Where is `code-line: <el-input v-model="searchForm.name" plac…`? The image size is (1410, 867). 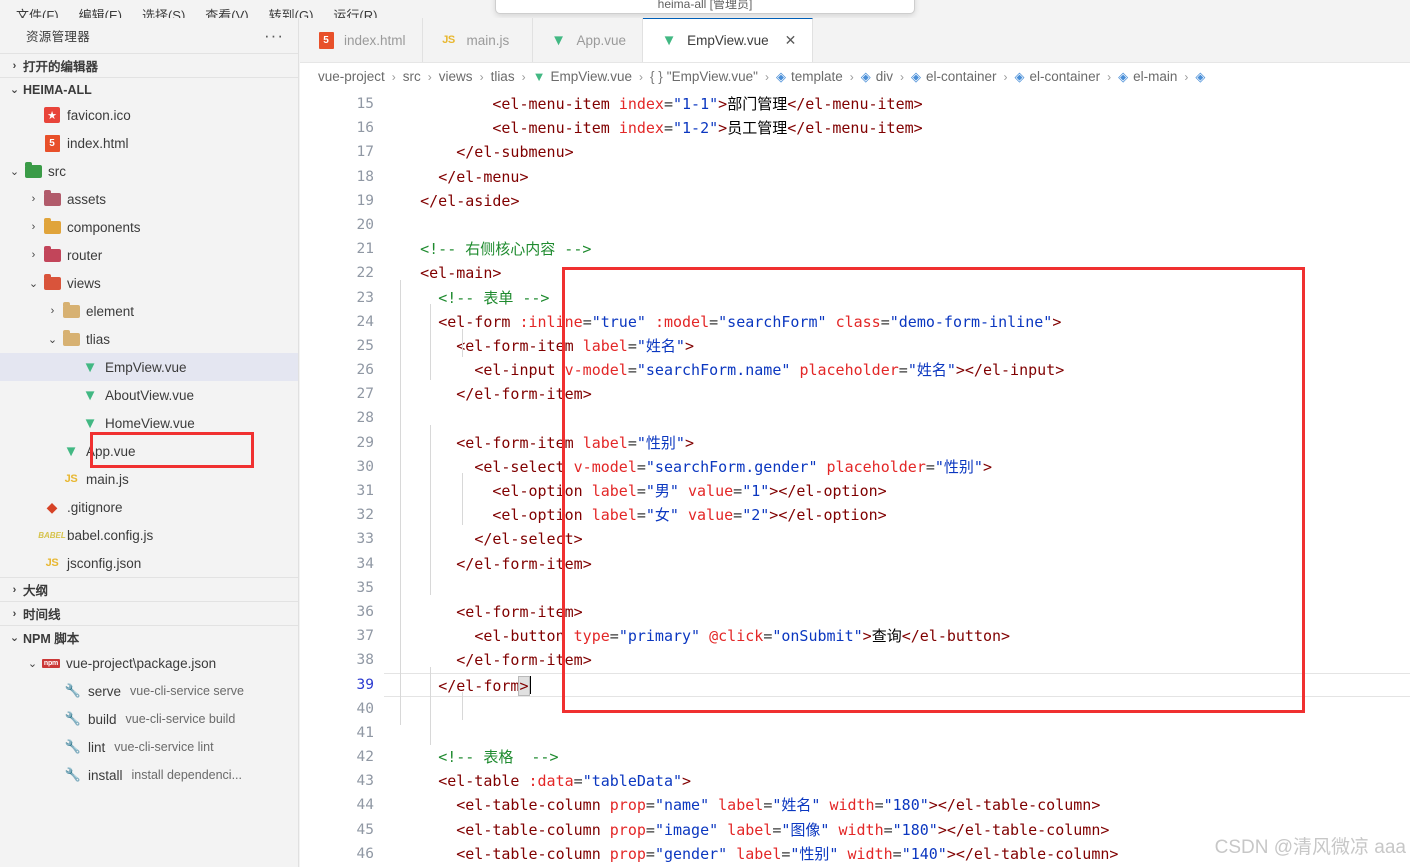 code-line: <el-input v-model="searchForm.name" plac… is located at coordinates (897, 370).